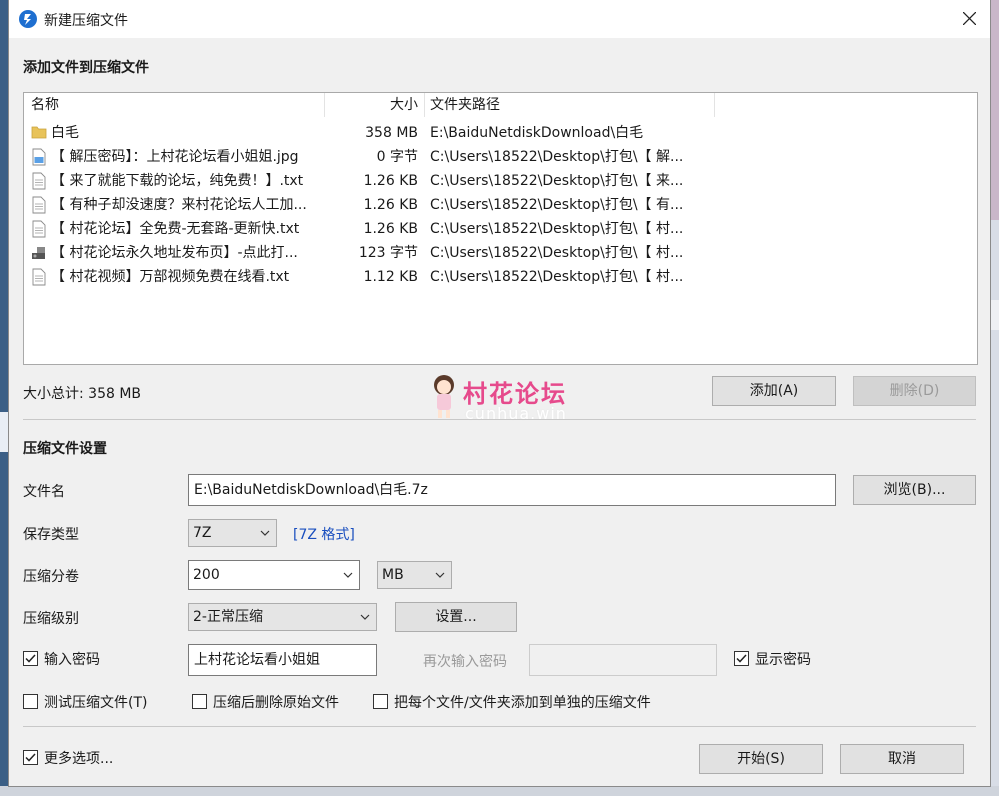 This screenshot has height=796, width=999. What do you see at coordinates (177, 181) in the screenshot?
I see `file-name: 【 来了就能下载的论坛，纯免费！】.txt` at bounding box center [177, 181].